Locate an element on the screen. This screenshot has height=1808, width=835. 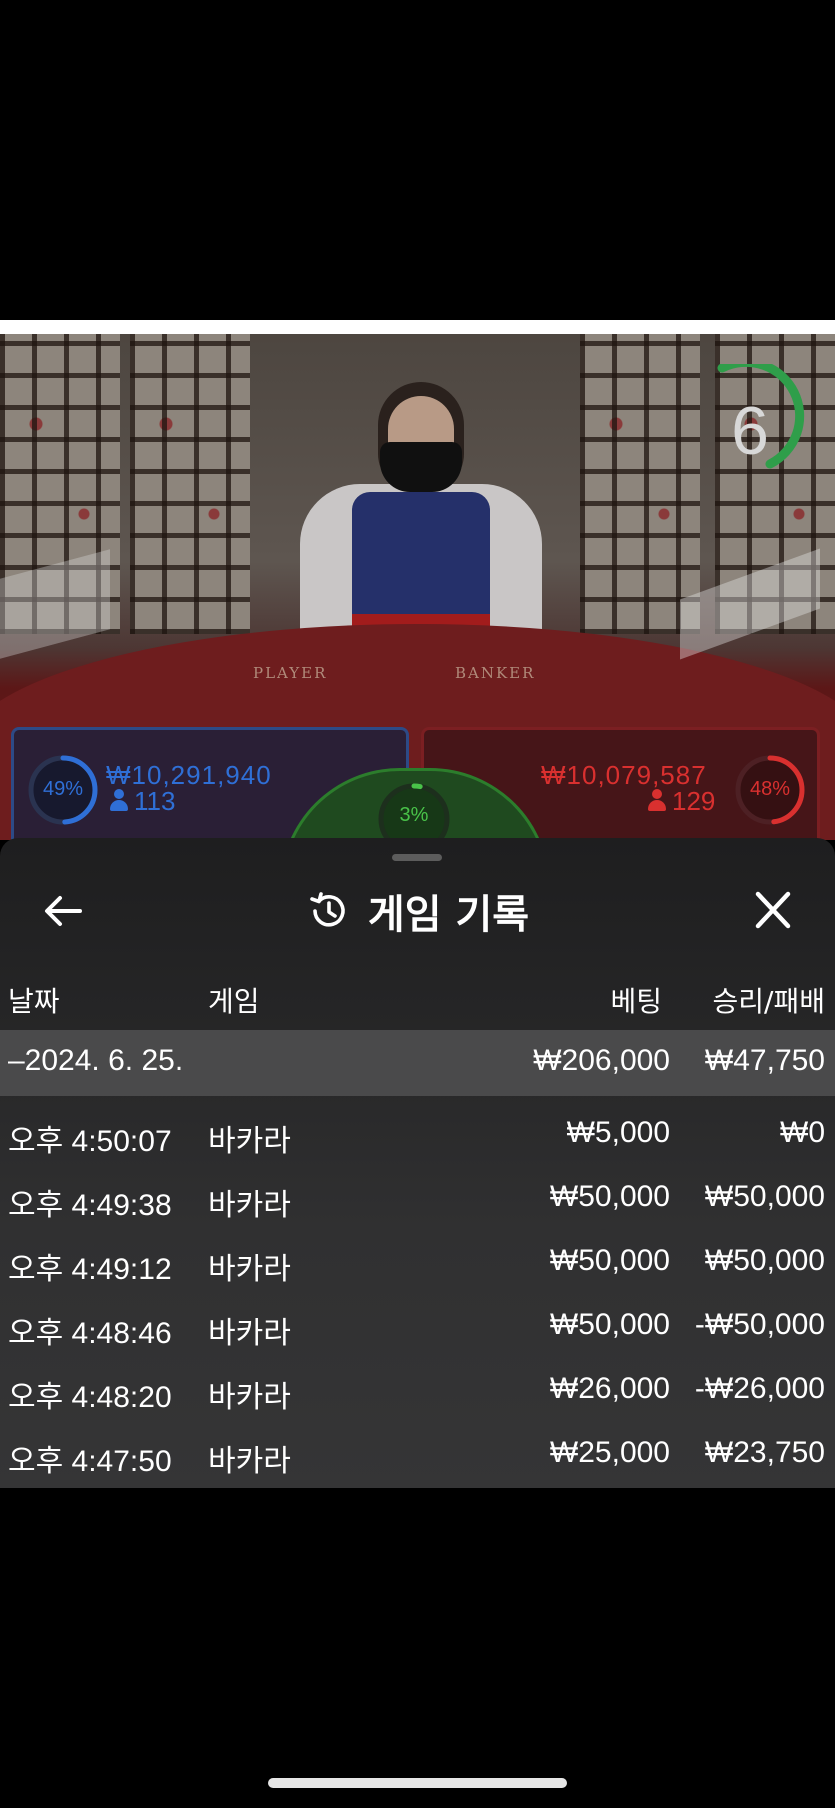
countdown-timer-number: 6 is located at coordinates (750, 431).